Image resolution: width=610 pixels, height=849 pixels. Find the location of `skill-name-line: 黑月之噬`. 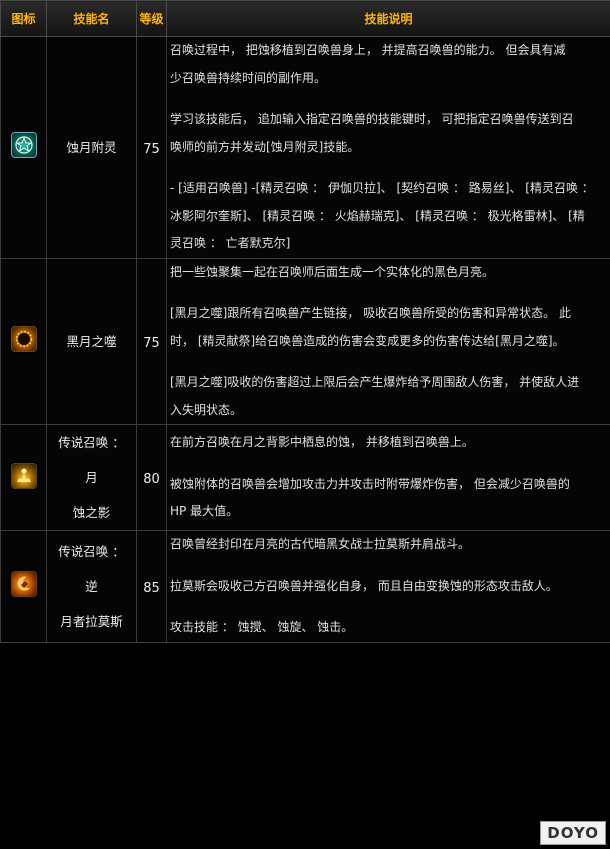

skill-name-line: 黑月之噬 is located at coordinates (91, 341).